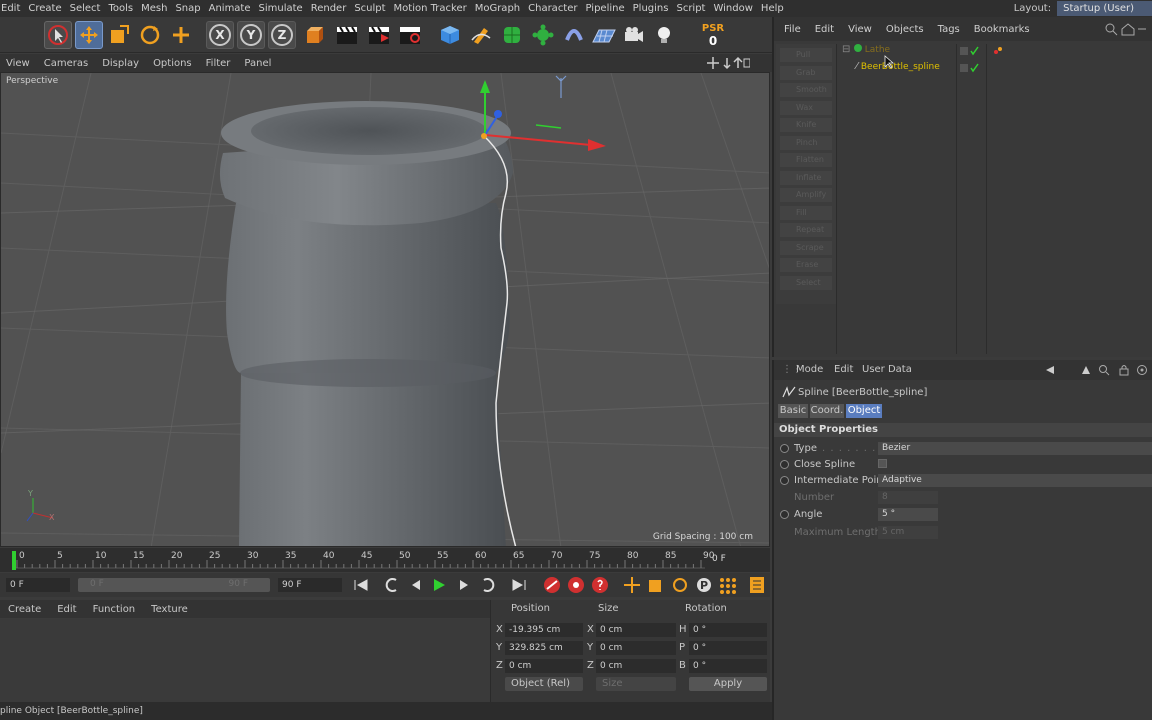  Describe the element at coordinates (784, 448) in the screenshot. I see `type-animate-radio` at that location.